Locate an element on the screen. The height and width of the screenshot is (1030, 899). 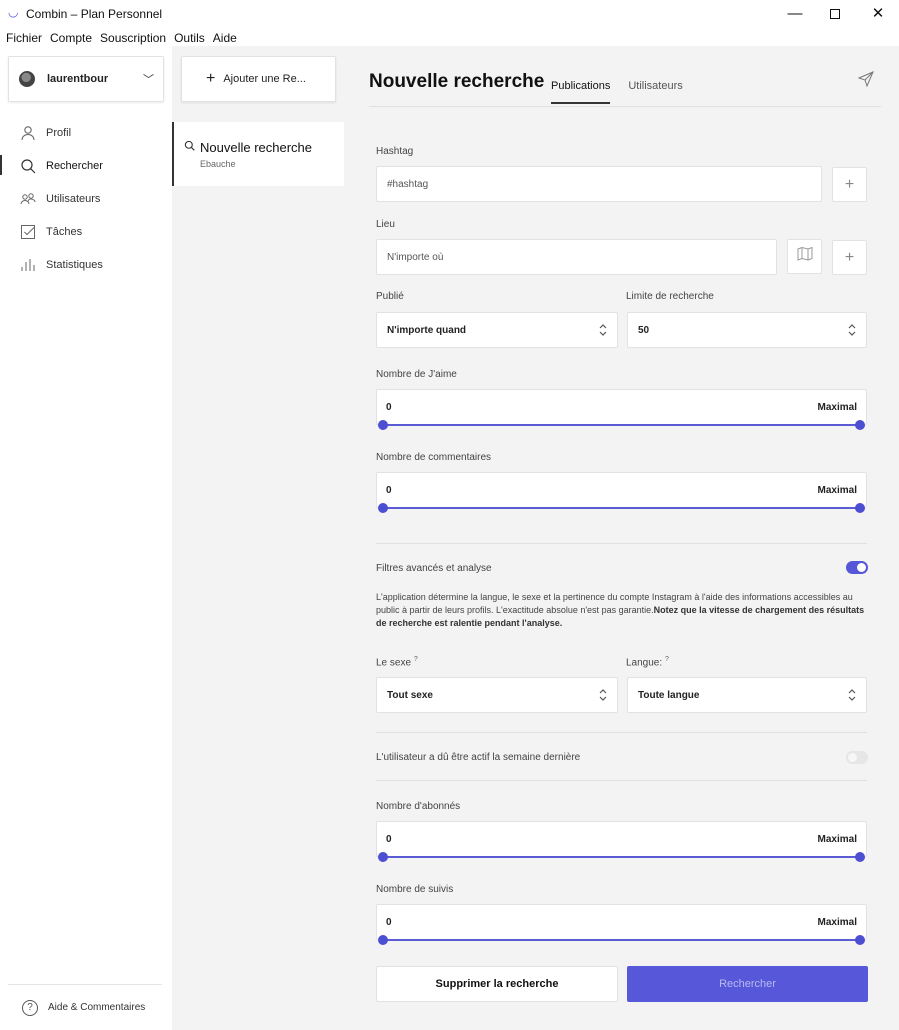
help-feedback-link: ? Aide & Commentaires is located at coordinates (85, 1007).